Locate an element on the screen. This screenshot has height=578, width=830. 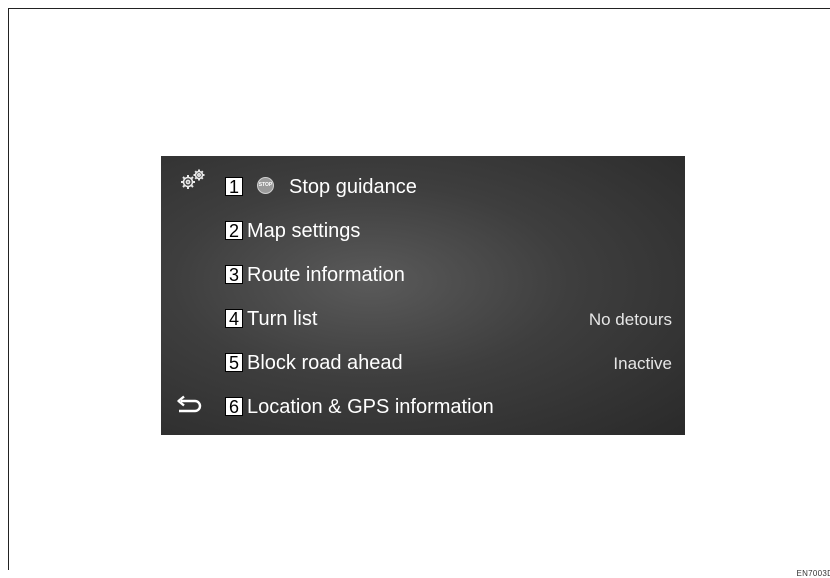
menu-item-label: Map settings is located at coordinates (304, 231).